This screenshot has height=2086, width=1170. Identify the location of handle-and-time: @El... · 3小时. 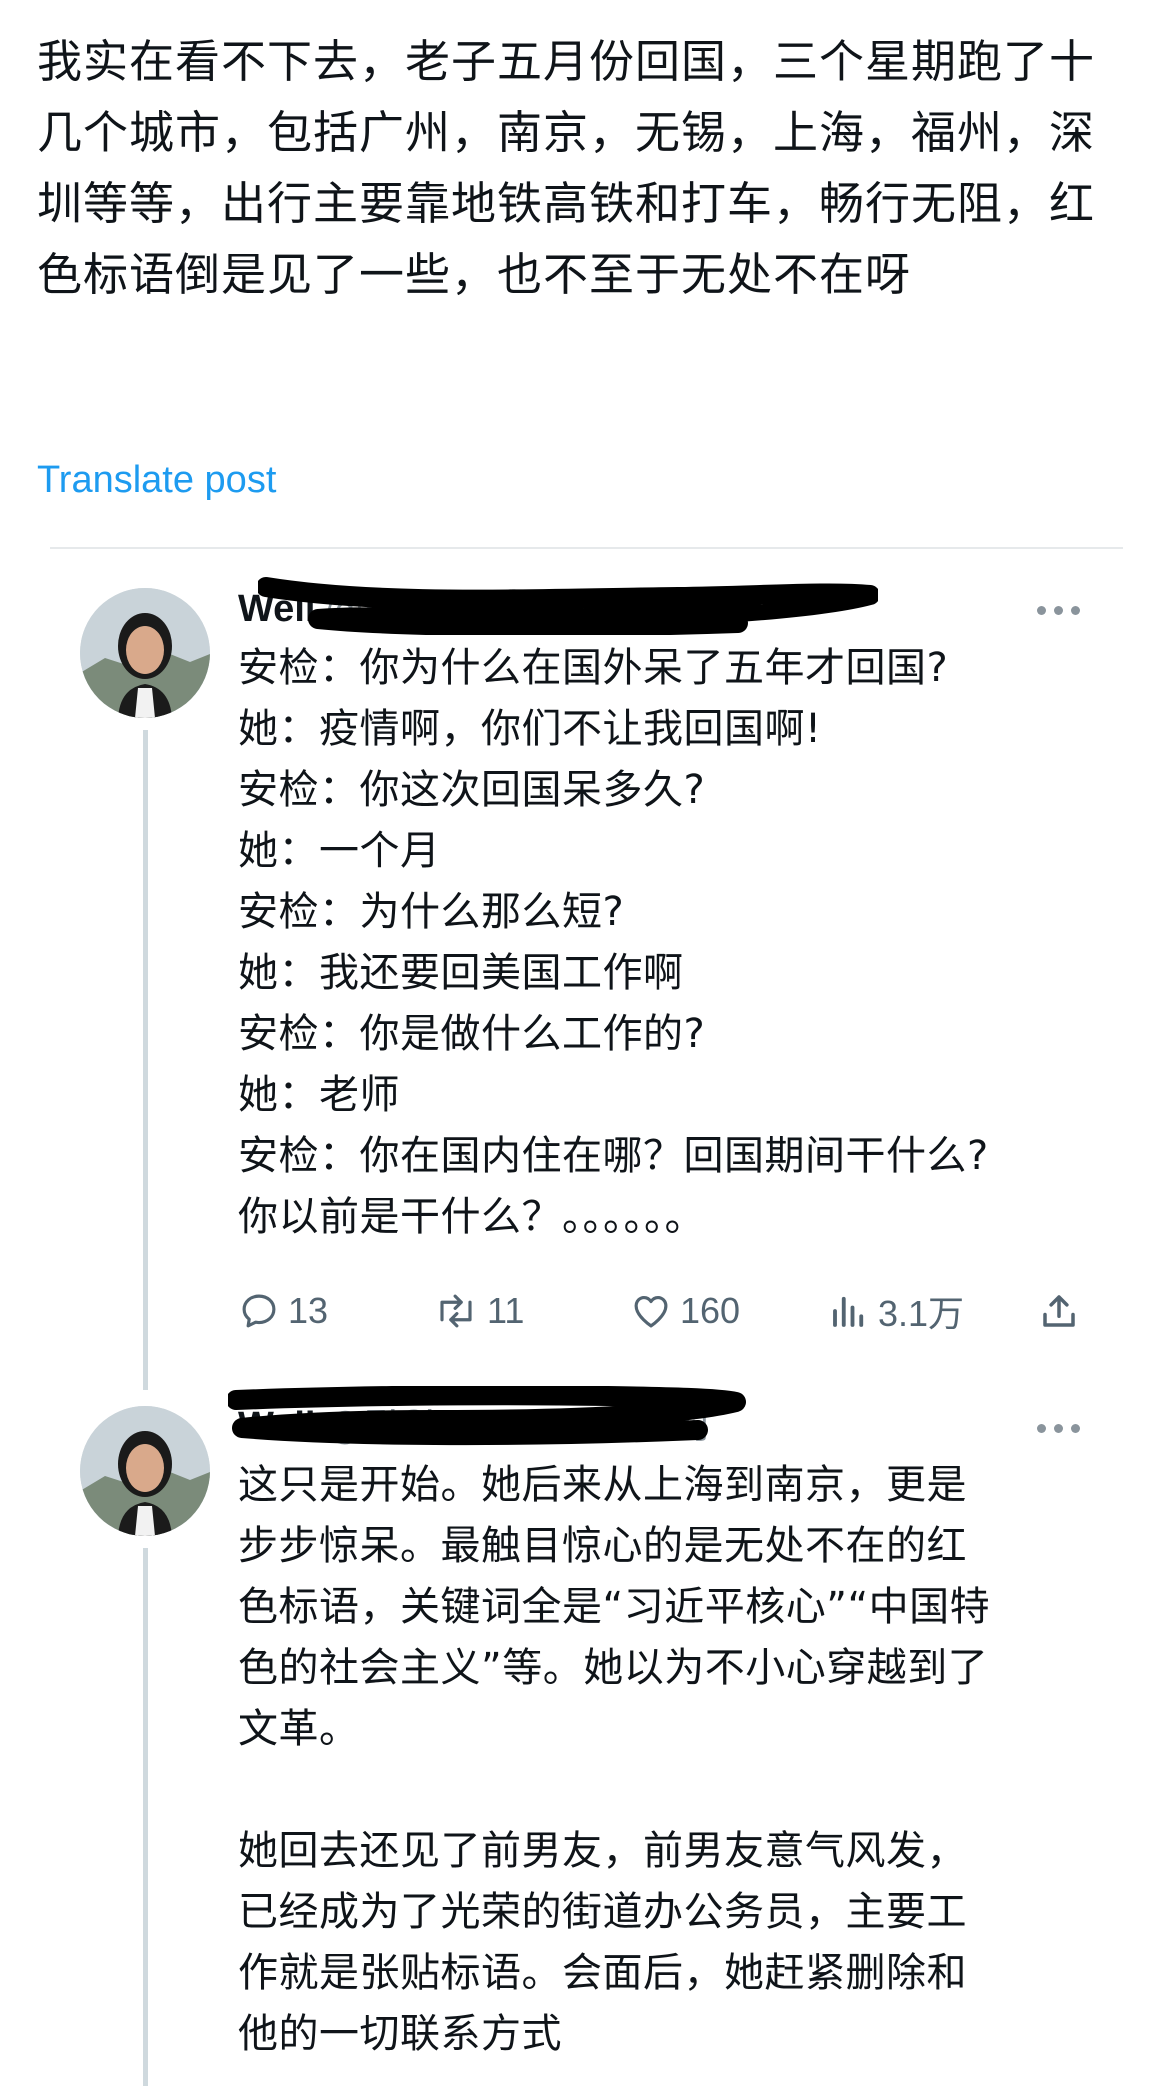
(447, 608).